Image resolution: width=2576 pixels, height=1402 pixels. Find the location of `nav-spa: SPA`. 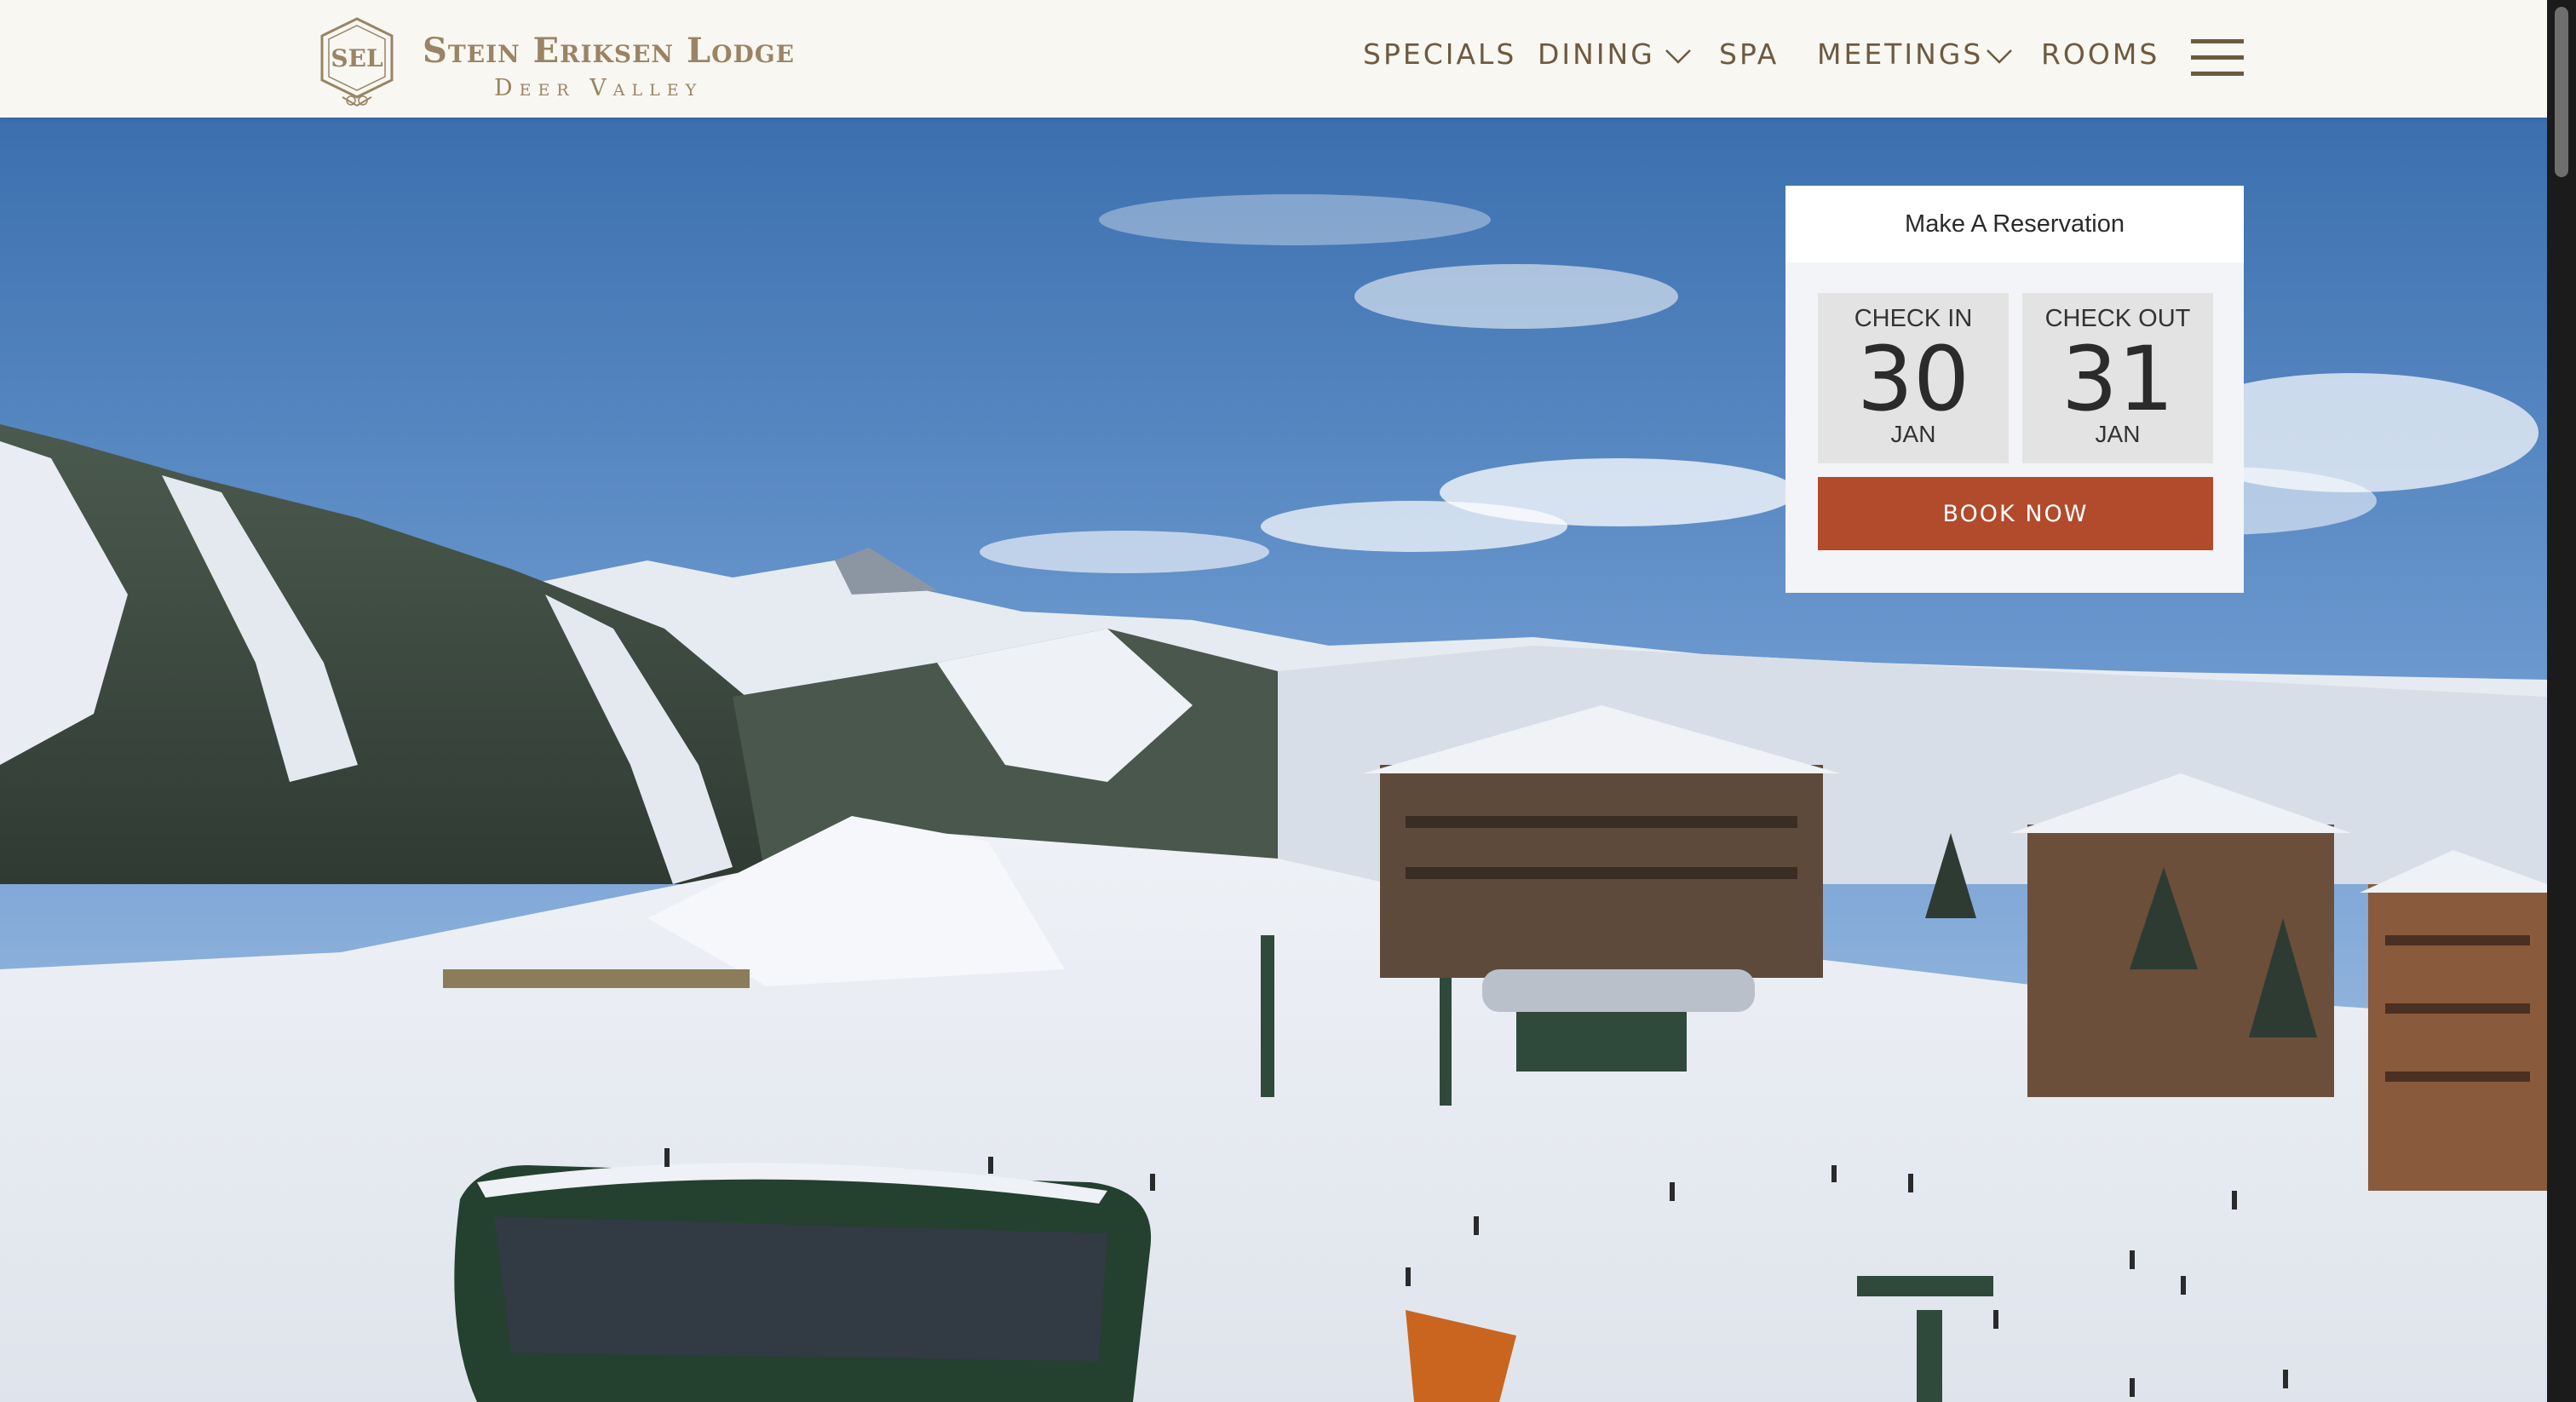

nav-spa: SPA is located at coordinates (1749, 54).